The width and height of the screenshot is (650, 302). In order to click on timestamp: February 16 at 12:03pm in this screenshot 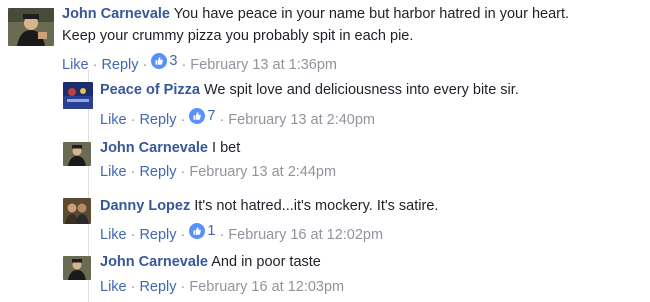, I will do `click(266, 287)`.